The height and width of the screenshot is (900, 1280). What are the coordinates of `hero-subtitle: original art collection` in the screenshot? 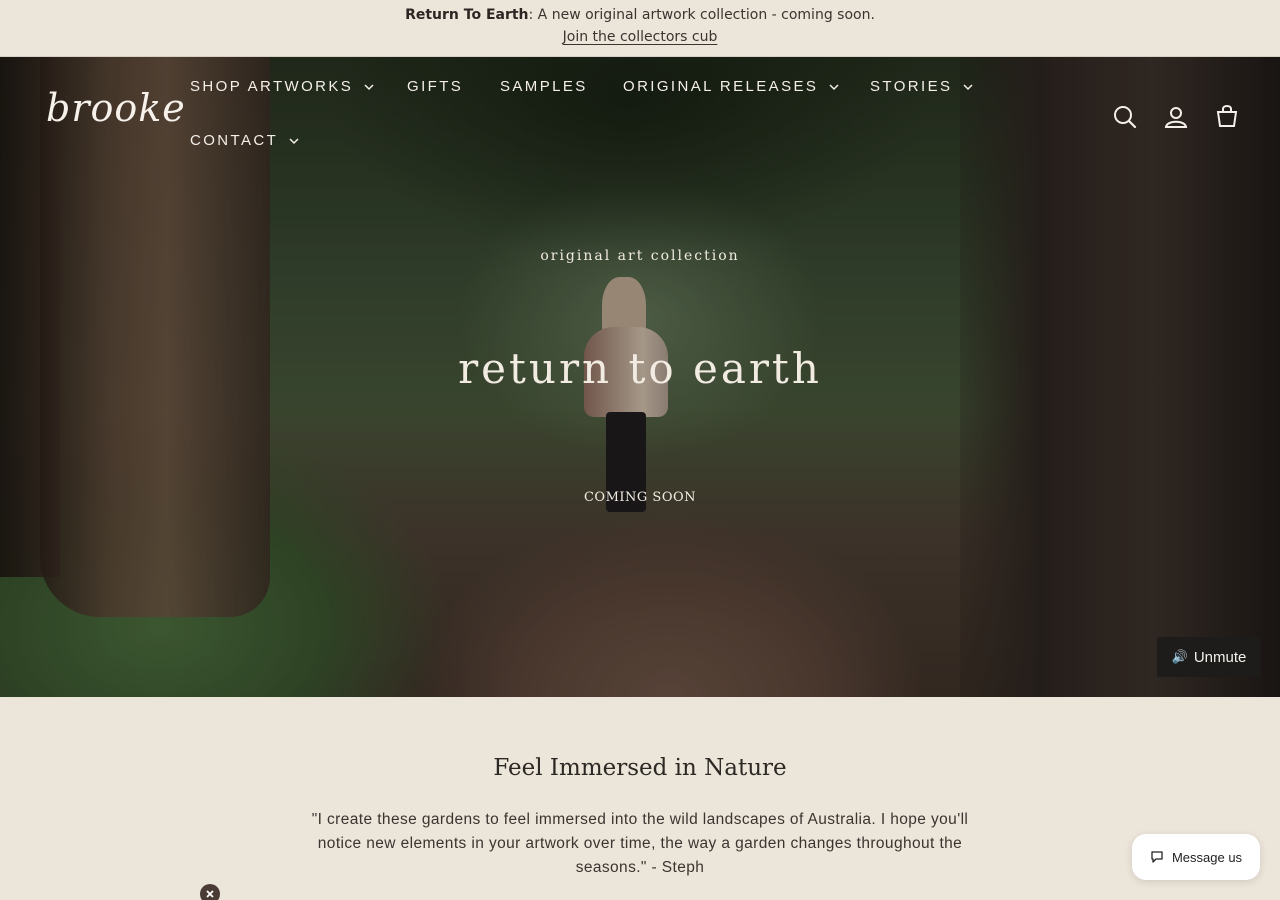 It's located at (640, 256).